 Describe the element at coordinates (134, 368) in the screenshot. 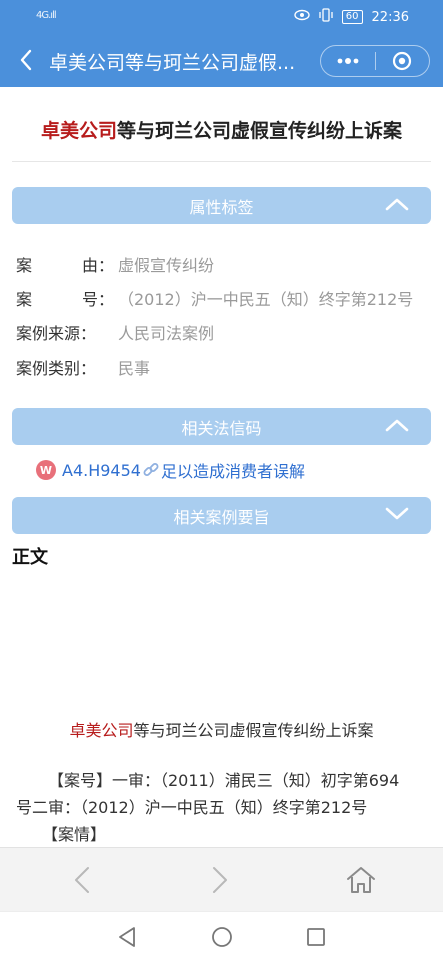

I see `attr-value: 民事` at that location.